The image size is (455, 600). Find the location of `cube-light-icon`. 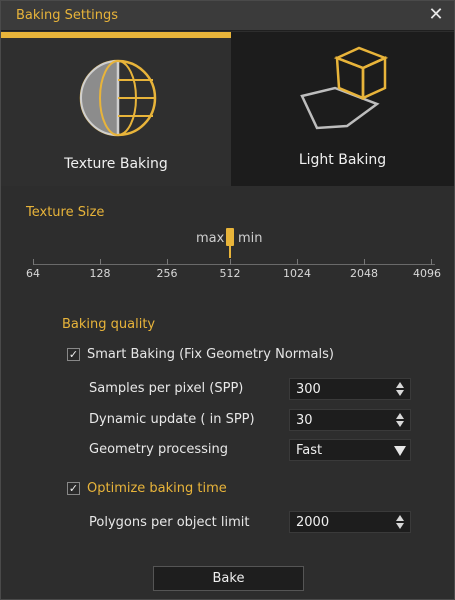

cube-light-icon is located at coordinates (344, 88).